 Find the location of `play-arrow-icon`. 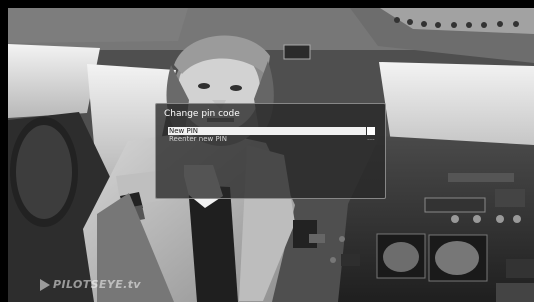

play-arrow-icon is located at coordinates (45, 285).